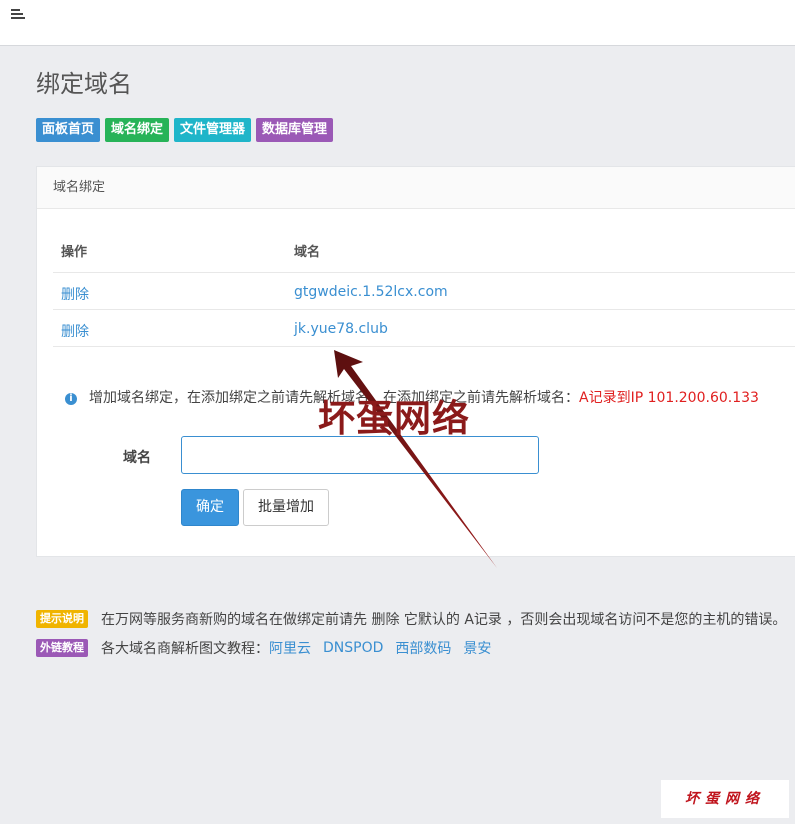 Image resolution: width=795 pixels, height=824 pixels. I want to click on top-bar, so click(397, 23).